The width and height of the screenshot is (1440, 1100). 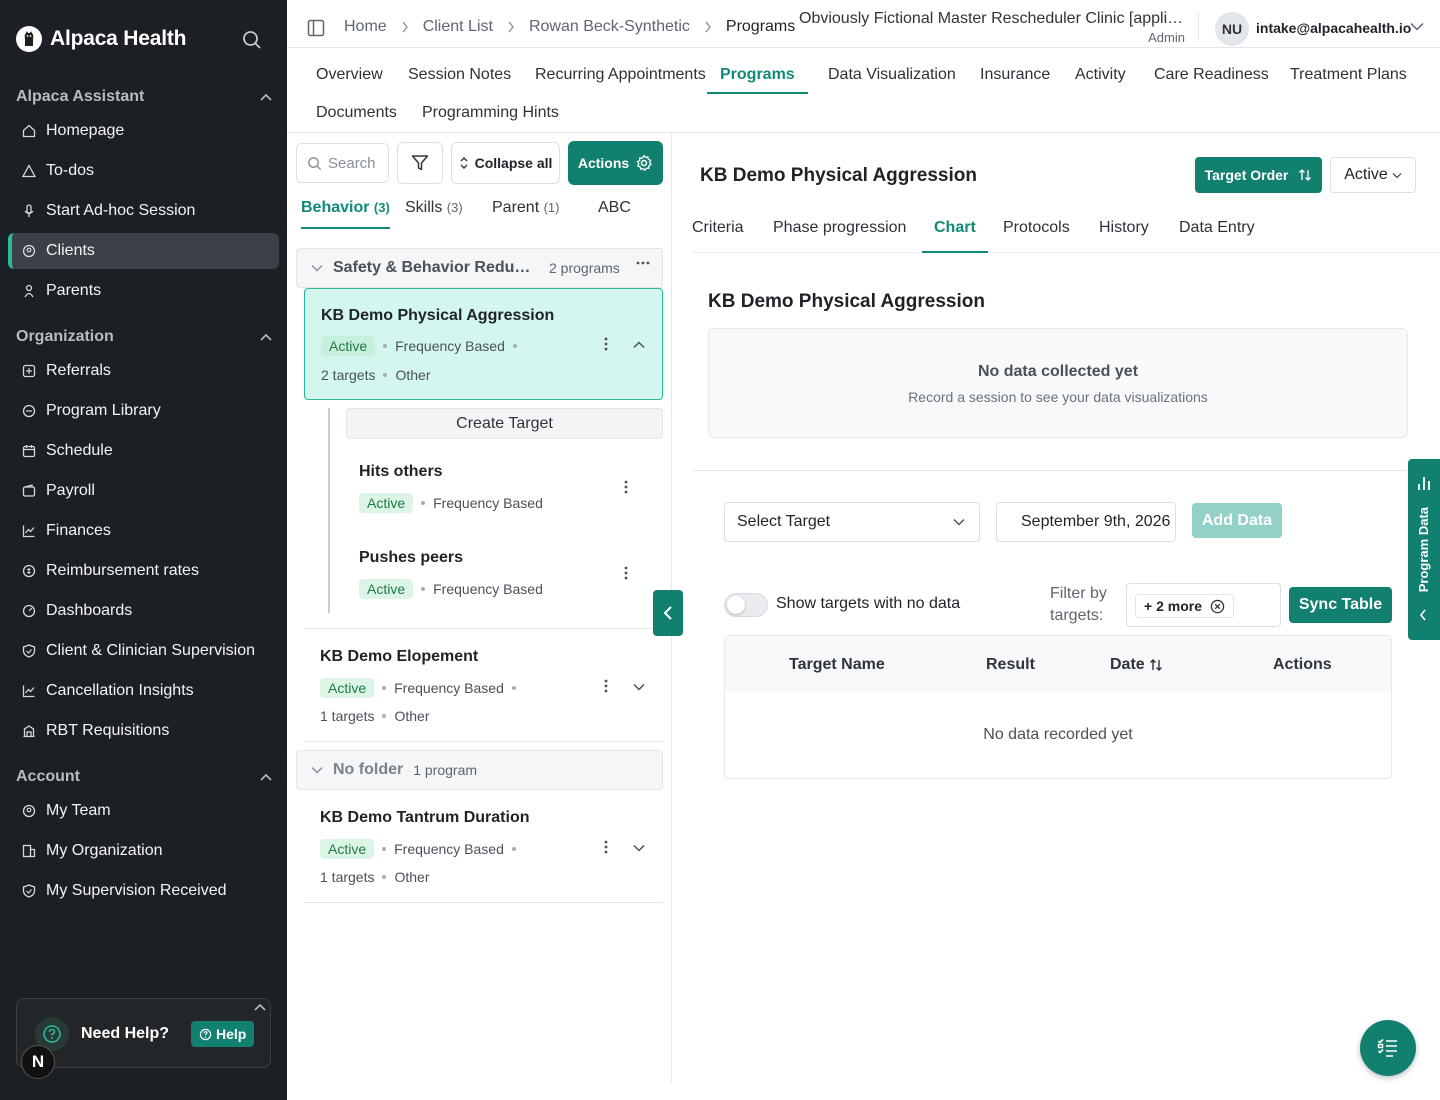 What do you see at coordinates (365, 27) in the screenshot?
I see `breadcrumb-home: Home` at bounding box center [365, 27].